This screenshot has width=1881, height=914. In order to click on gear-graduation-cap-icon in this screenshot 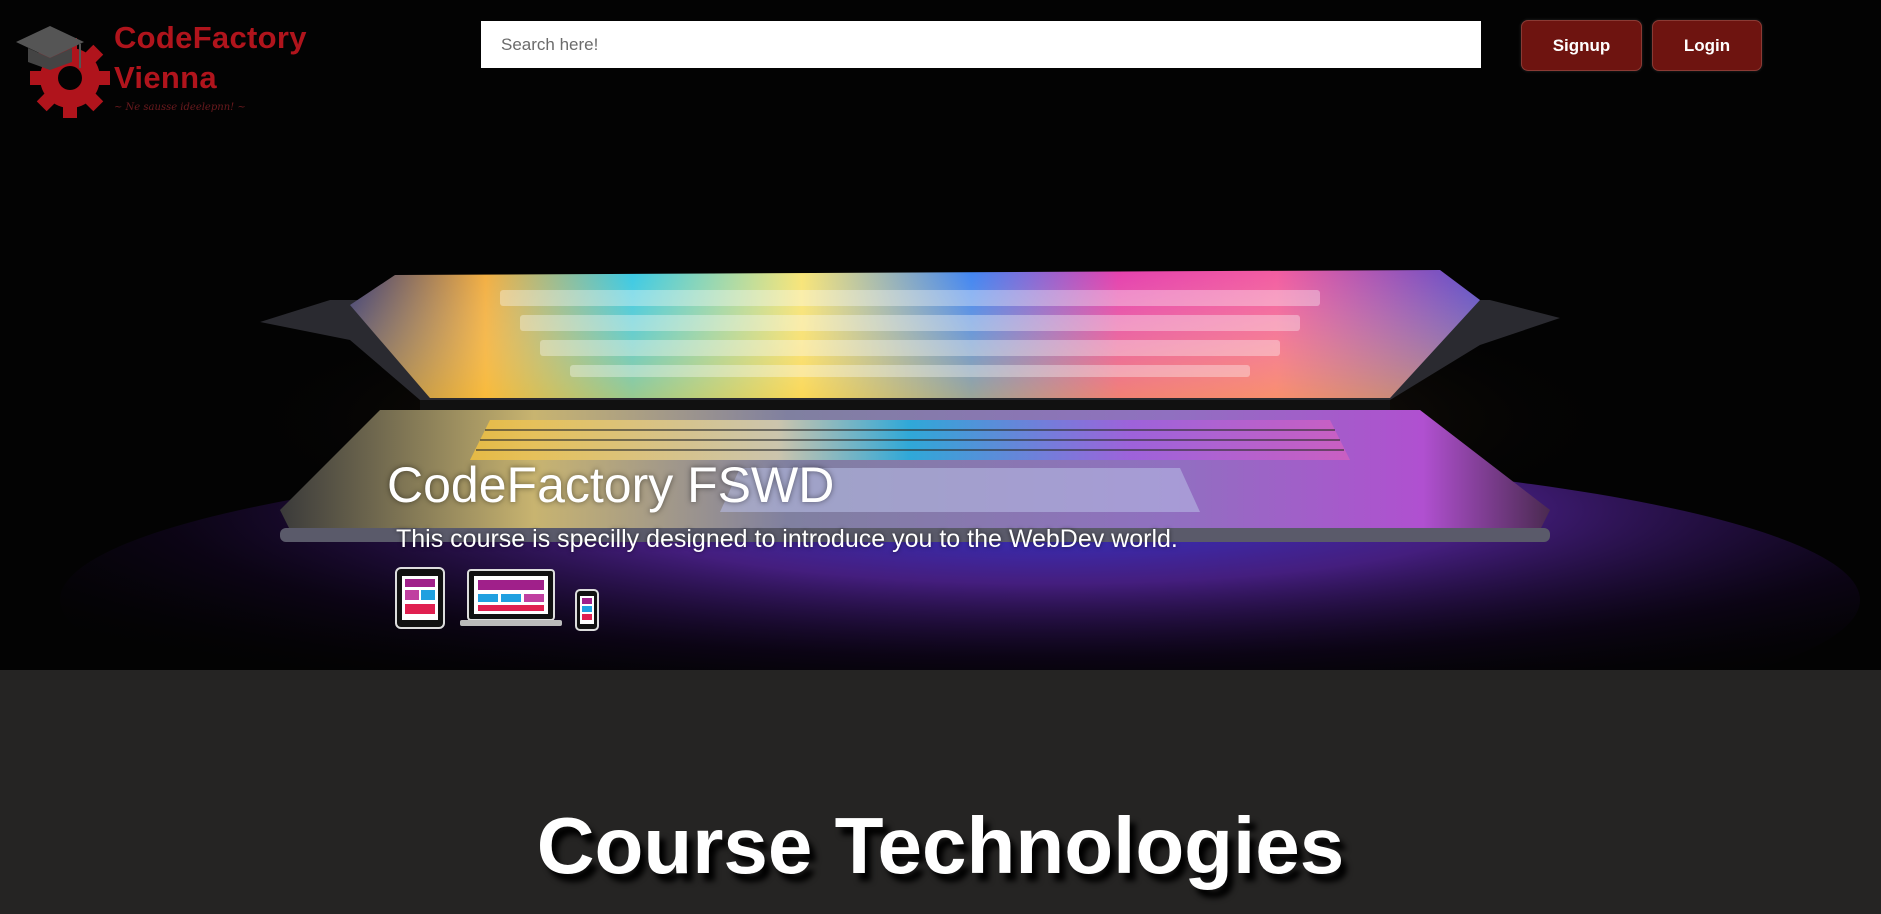, I will do `click(63, 72)`.